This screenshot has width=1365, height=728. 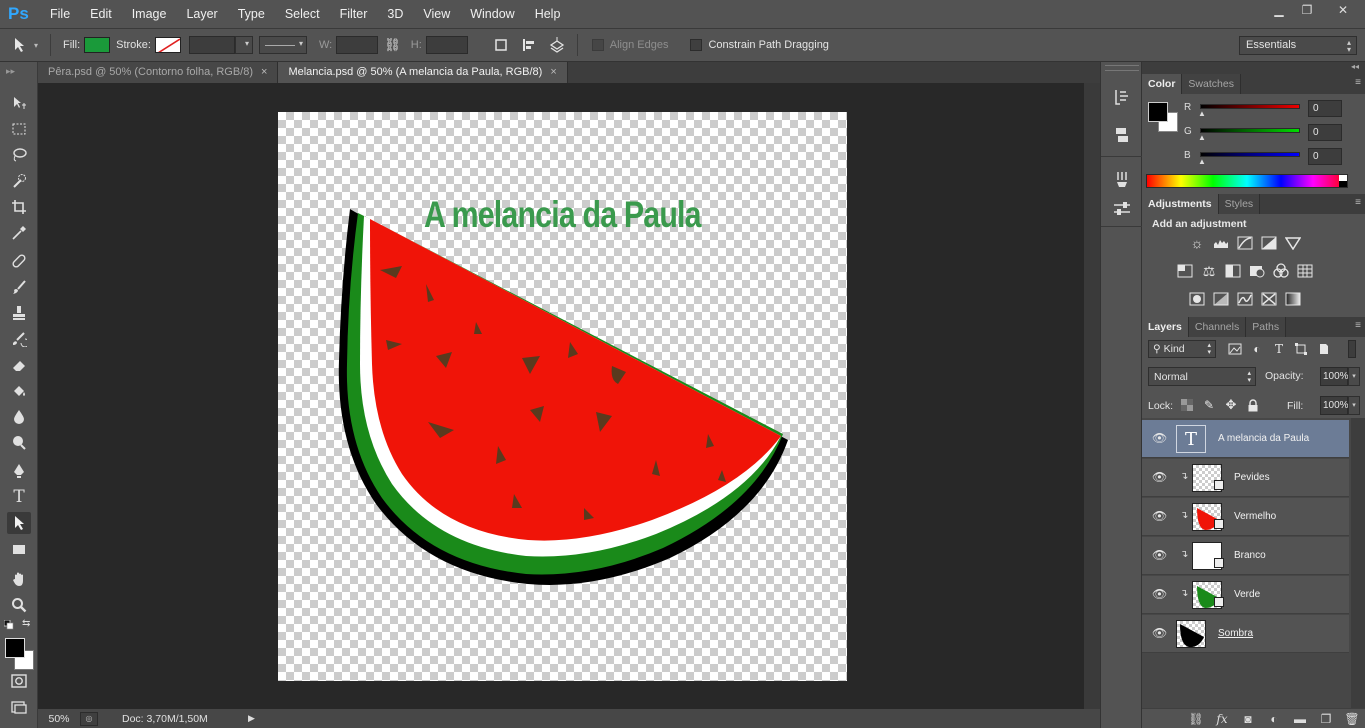 I want to click on photo-filter-icon, so click(x=1257, y=271).